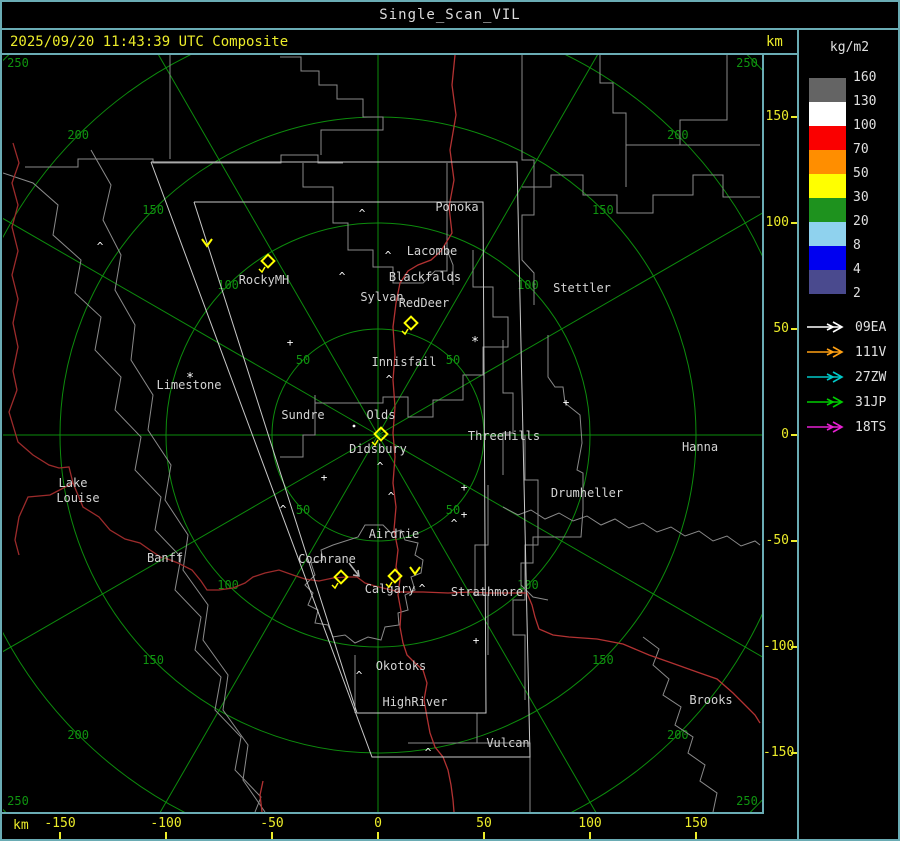 Image resolution: width=900 pixels, height=841 pixels. Describe the element at coordinates (487, 592) in the screenshot. I see `place-label: Strathmore` at that location.